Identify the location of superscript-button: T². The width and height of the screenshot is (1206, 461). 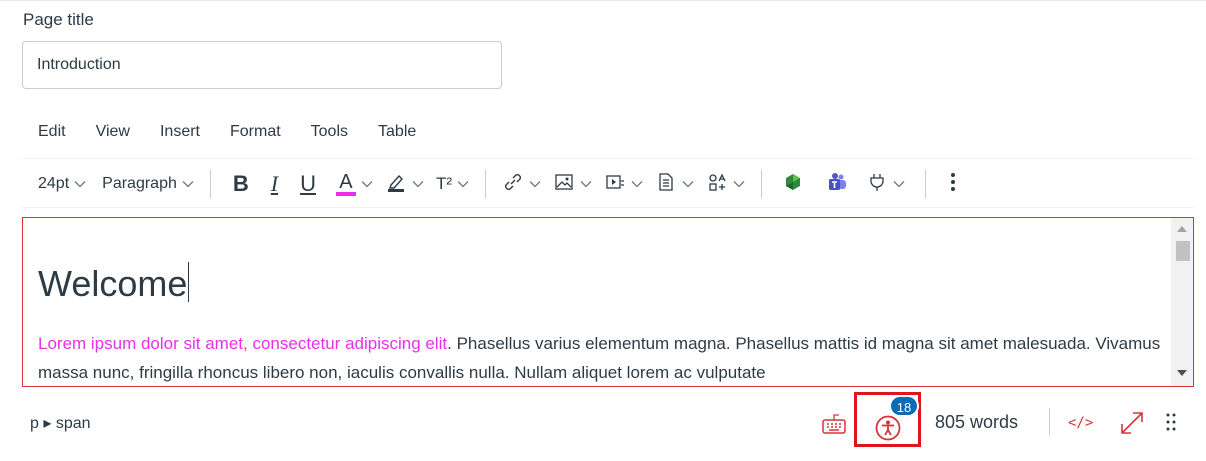
(452, 184).